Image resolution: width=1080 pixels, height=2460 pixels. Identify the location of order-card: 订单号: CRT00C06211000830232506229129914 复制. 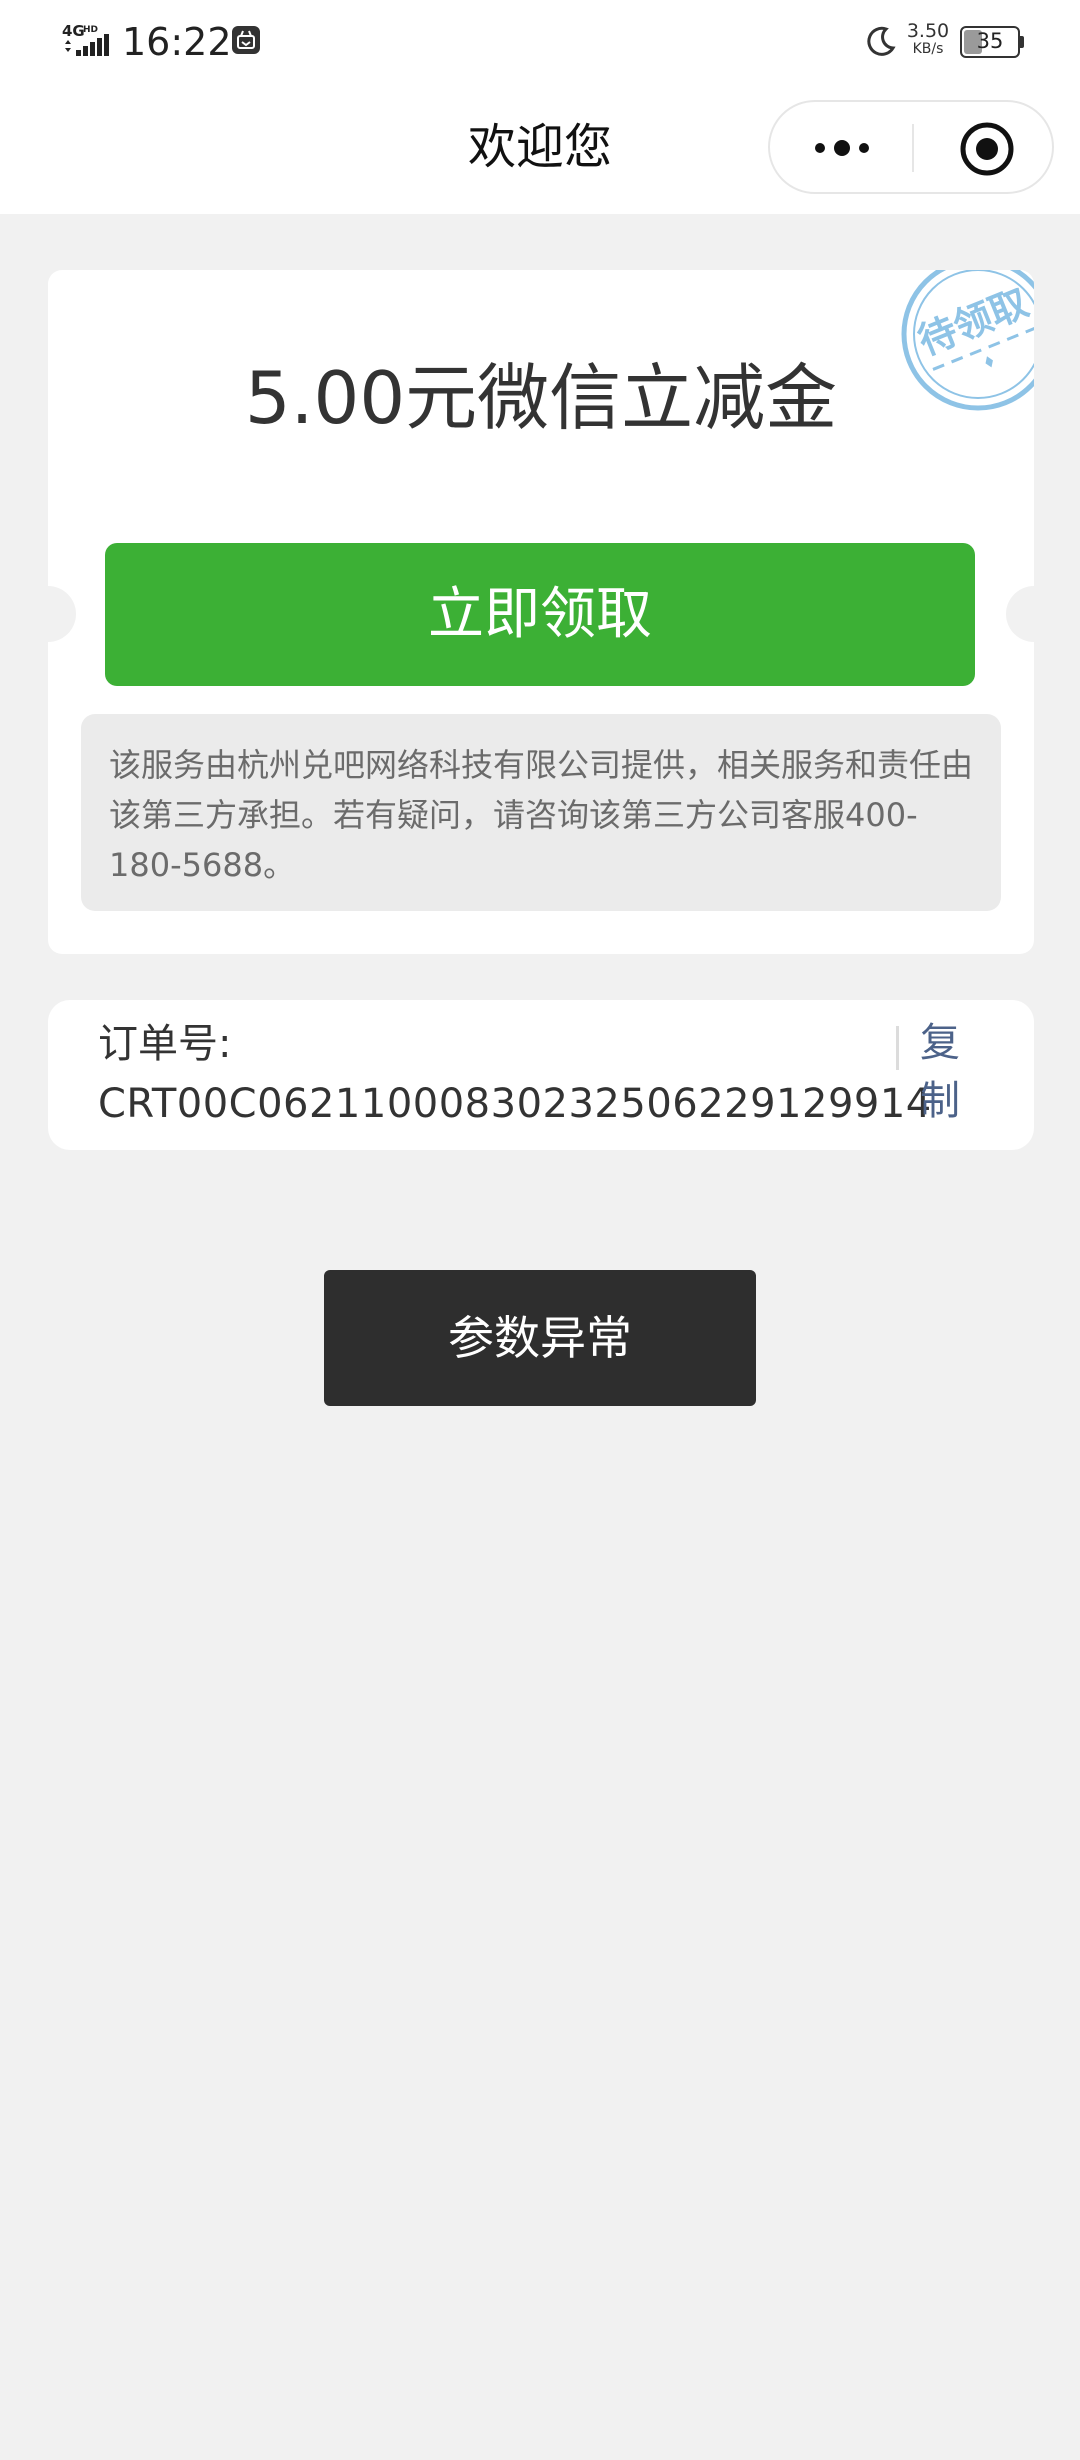
(541, 1075).